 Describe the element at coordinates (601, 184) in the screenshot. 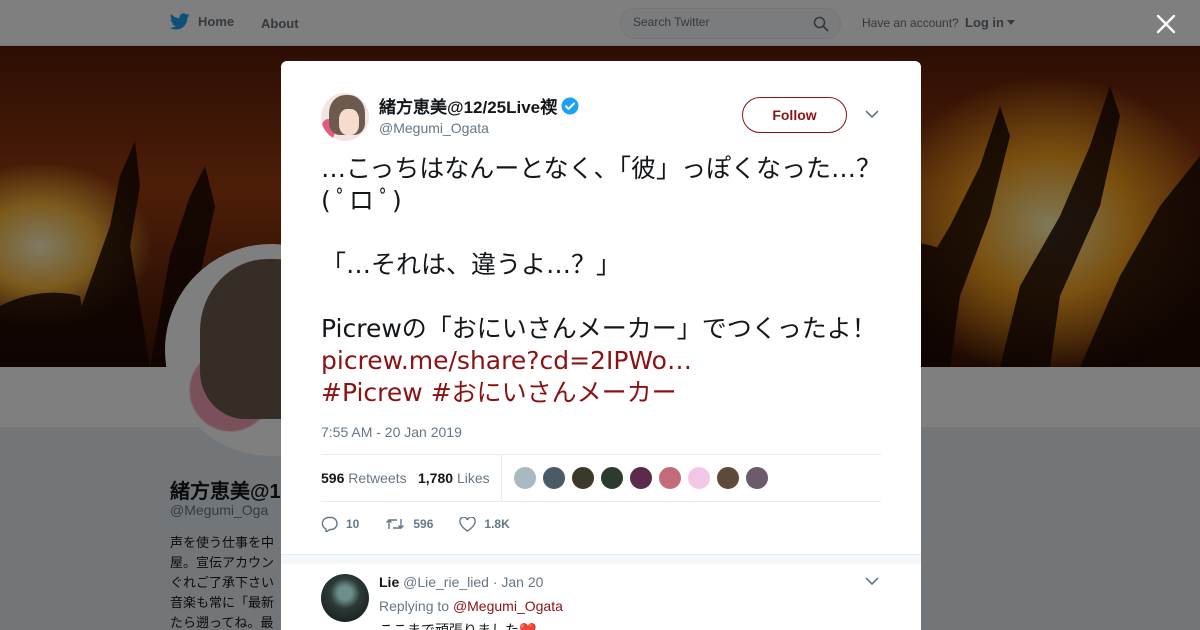

I see `tweet-line: …こっちはなんーとなく、「彼」っぽくなった…？( ﾟロ ﾟ)` at that location.